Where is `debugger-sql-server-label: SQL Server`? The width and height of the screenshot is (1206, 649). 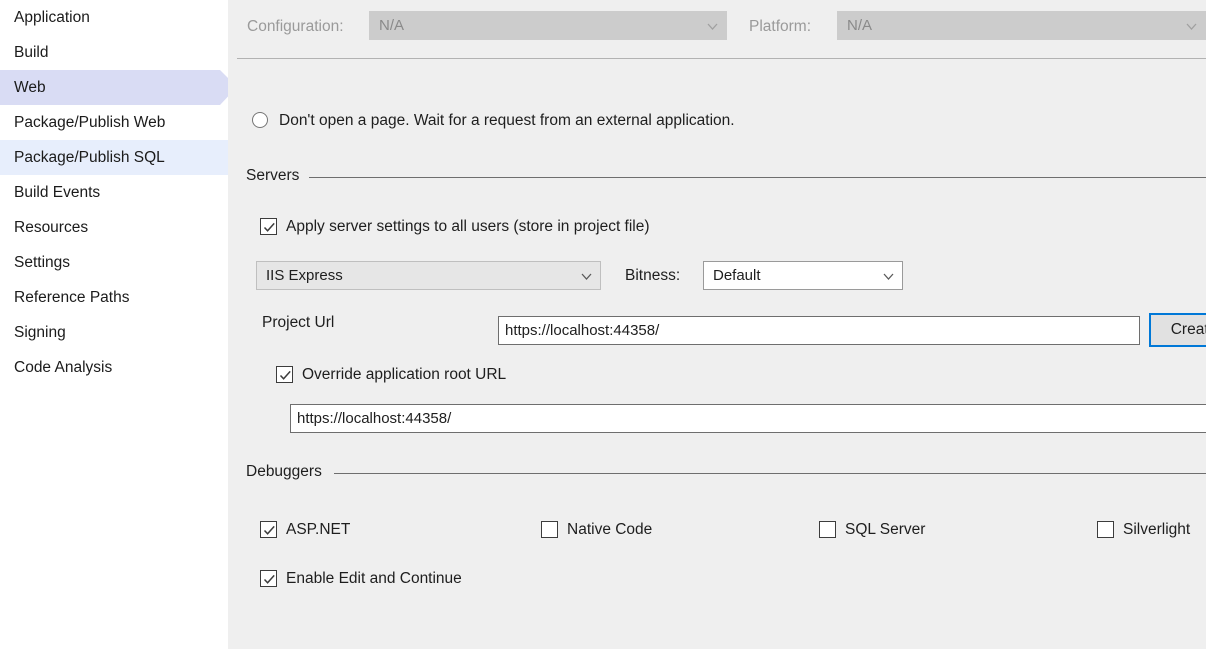
debugger-sql-server-label: SQL Server is located at coordinates (885, 529).